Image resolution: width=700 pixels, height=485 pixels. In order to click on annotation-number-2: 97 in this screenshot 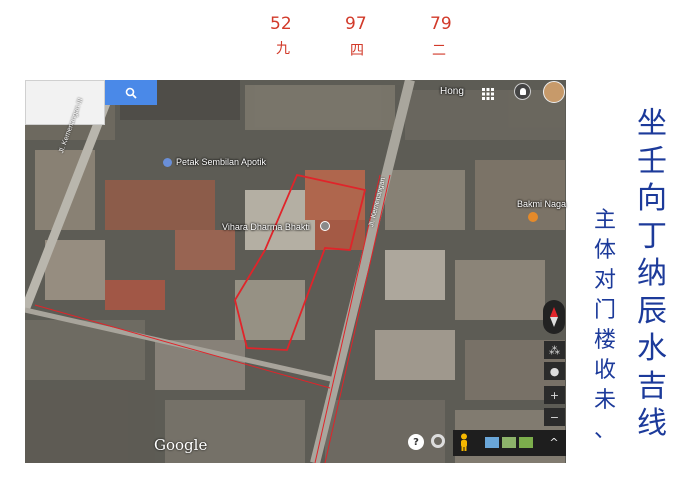, I will do `click(356, 24)`.